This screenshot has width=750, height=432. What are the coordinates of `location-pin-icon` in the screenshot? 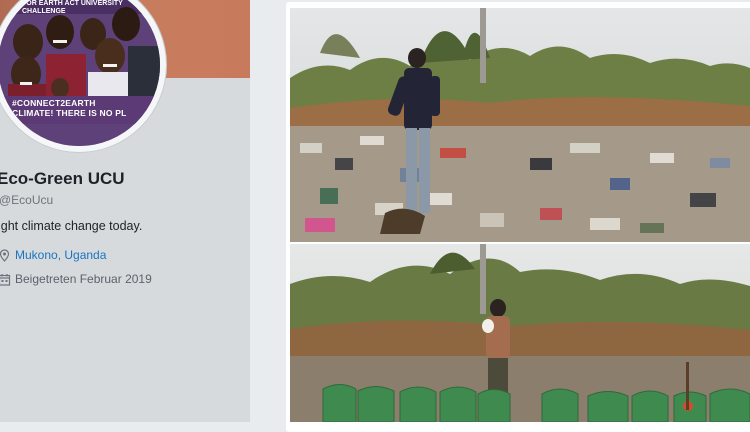 It's located at (5, 255).